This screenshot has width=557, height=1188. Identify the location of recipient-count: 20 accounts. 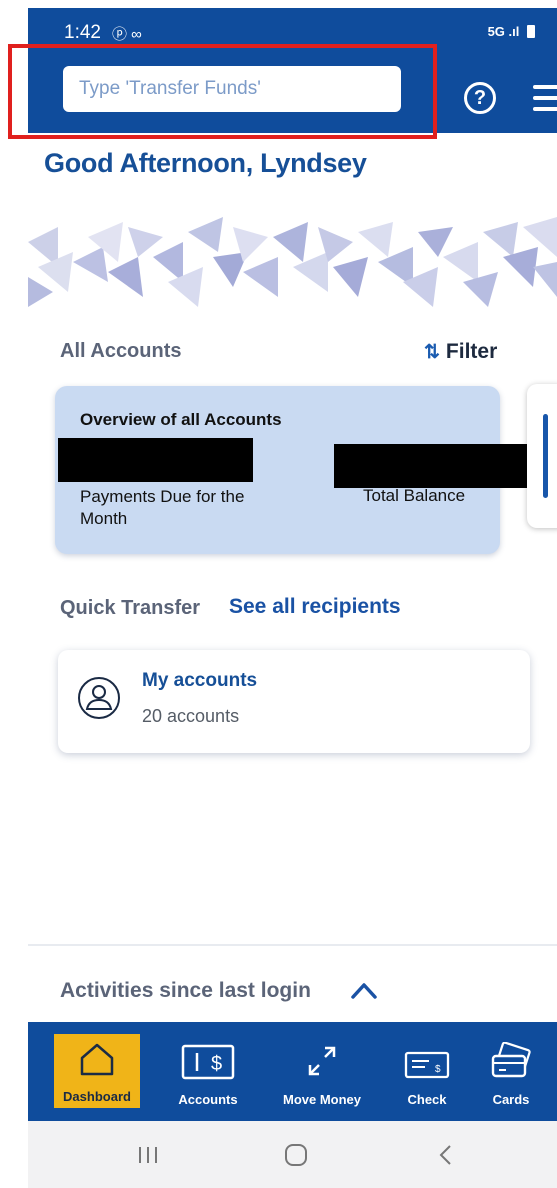
(191, 716).